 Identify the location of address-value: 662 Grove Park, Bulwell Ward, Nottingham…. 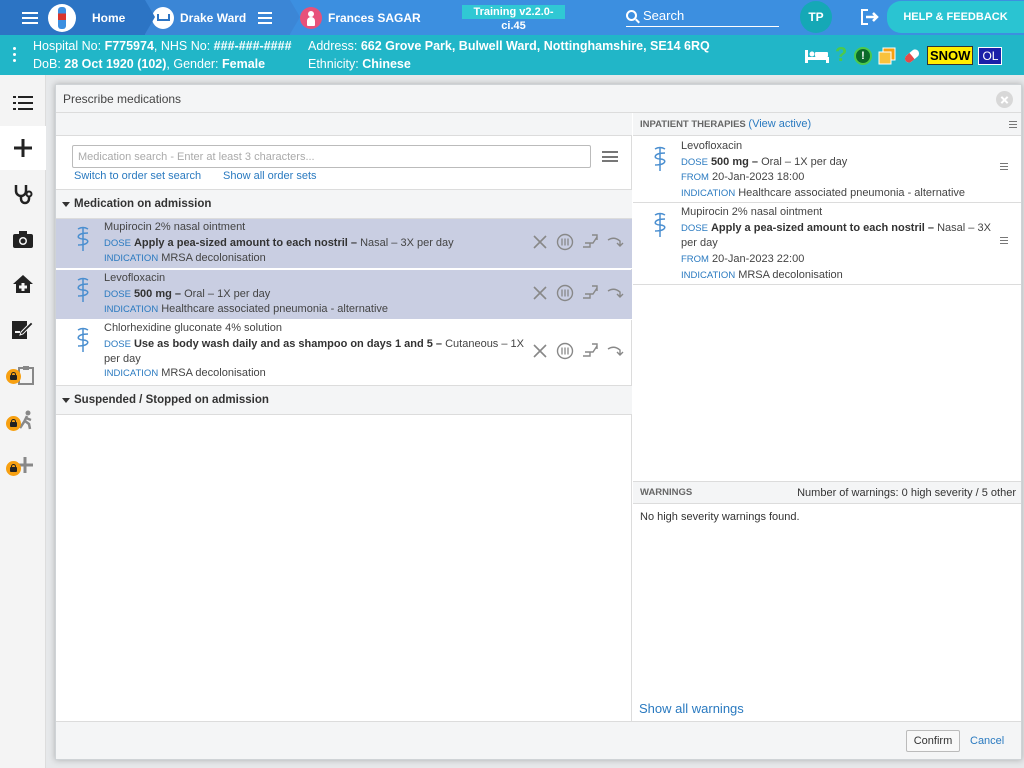
(535, 46).